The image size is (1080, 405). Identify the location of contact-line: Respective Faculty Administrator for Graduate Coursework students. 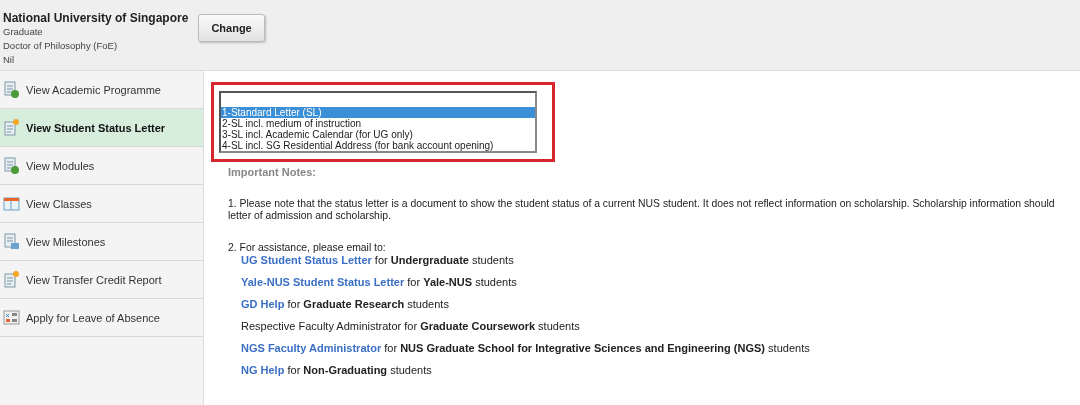
(411, 326).